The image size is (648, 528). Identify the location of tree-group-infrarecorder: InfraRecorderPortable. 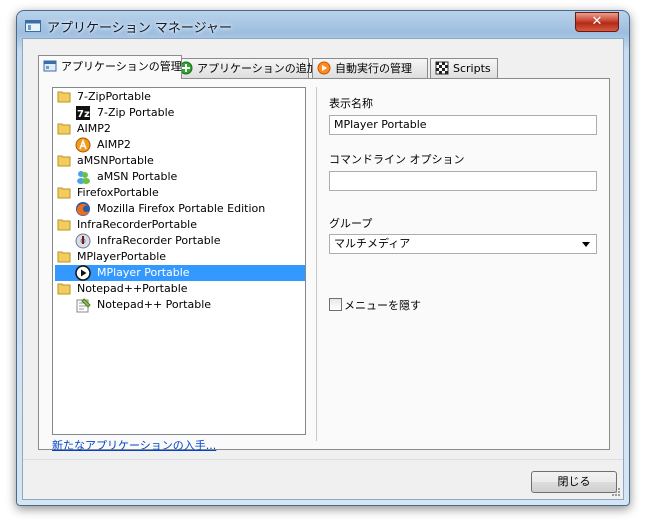
(177, 225).